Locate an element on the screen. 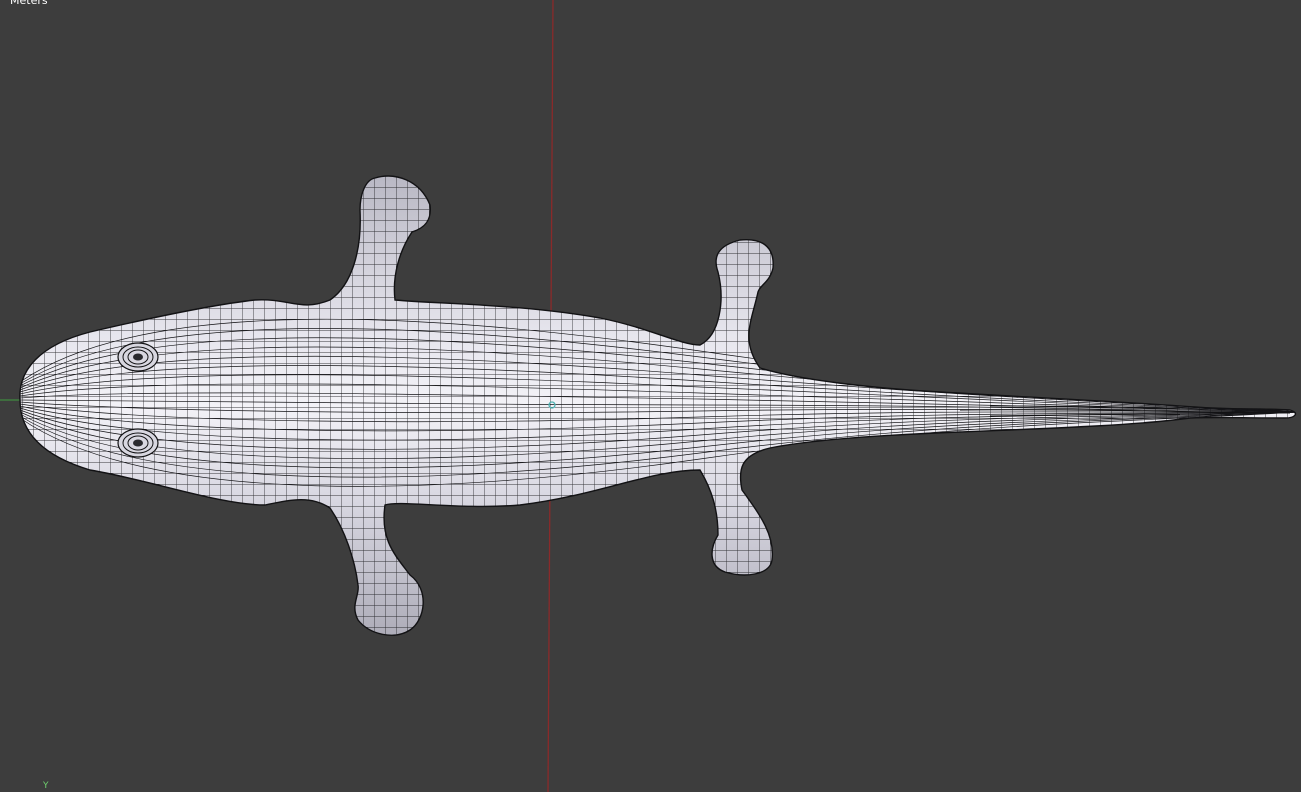 This screenshot has width=1301, height=792. axis-indicator-y-label: Y is located at coordinates (46, 786).